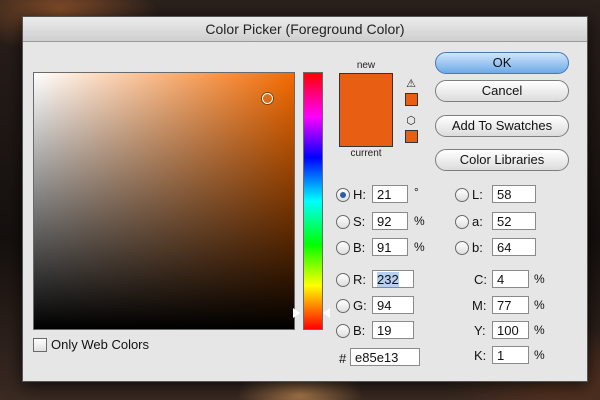 This screenshot has height=400, width=600. I want to click on window-title: Color Picker (Foreground Color), so click(305, 29).